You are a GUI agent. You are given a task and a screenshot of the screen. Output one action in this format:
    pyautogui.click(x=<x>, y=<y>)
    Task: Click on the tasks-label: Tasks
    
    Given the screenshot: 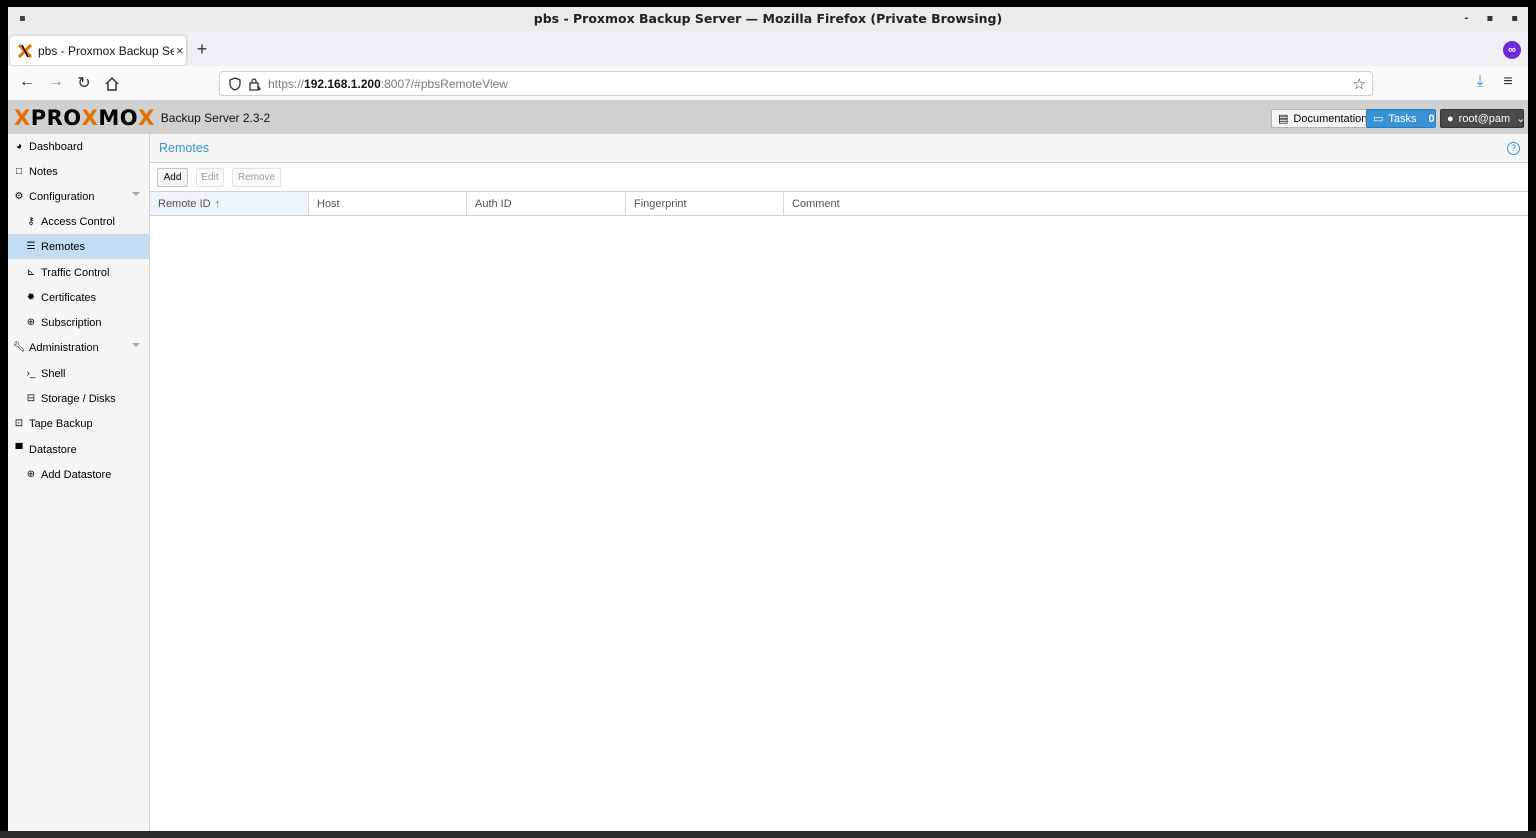 What is the action you would take?
    pyautogui.click(x=1402, y=118)
    